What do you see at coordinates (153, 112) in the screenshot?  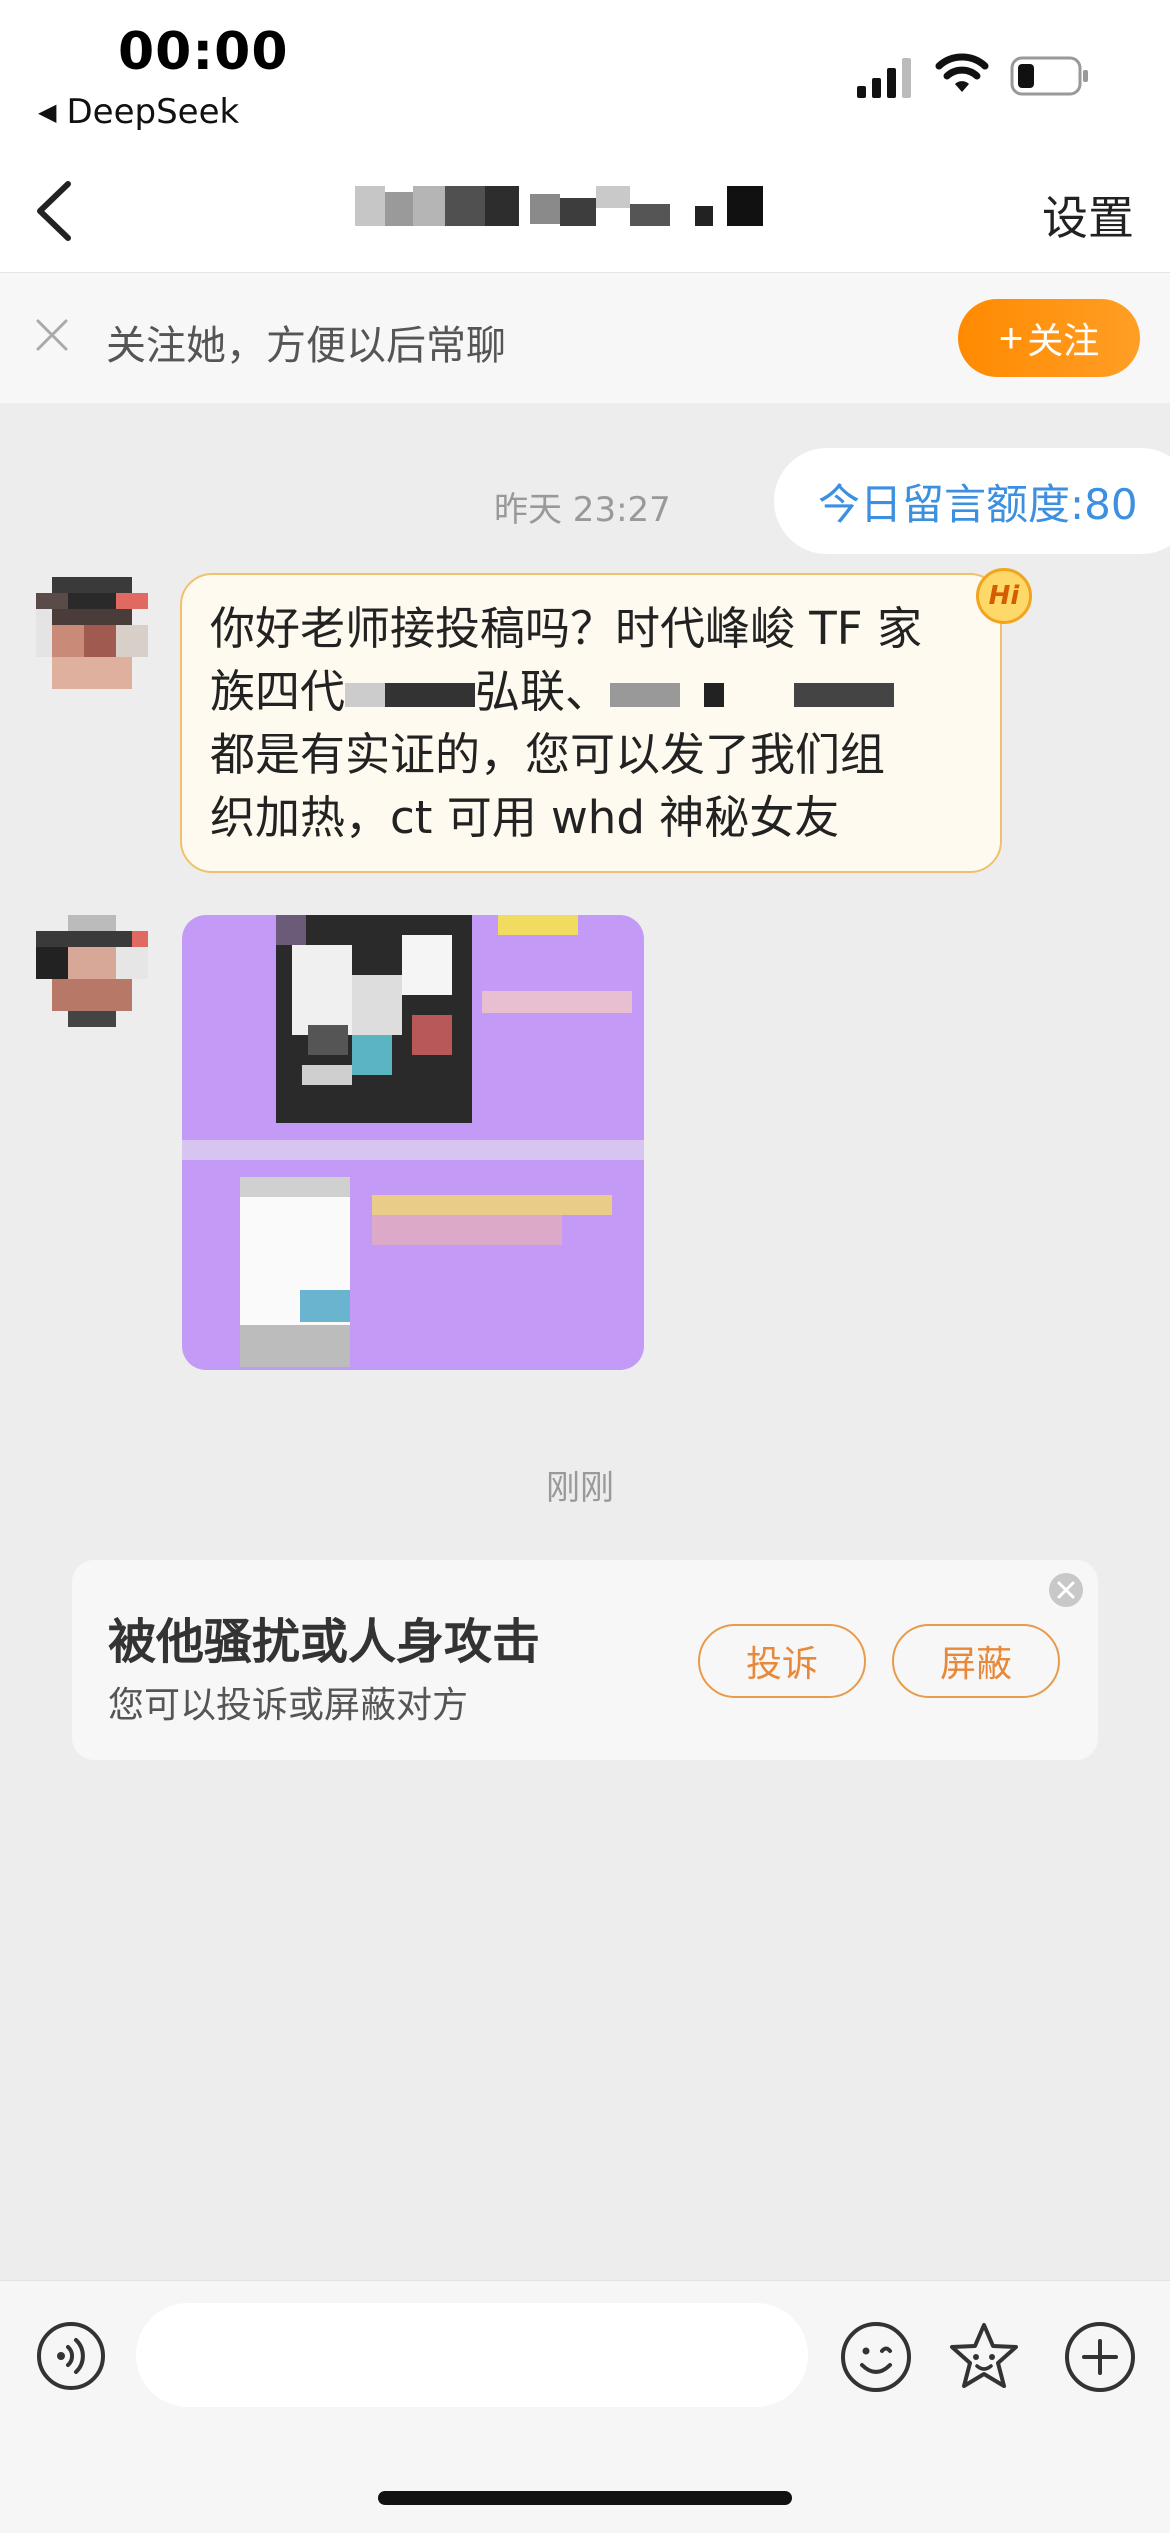 I see `back-app-label: DeepSeek` at bounding box center [153, 112].